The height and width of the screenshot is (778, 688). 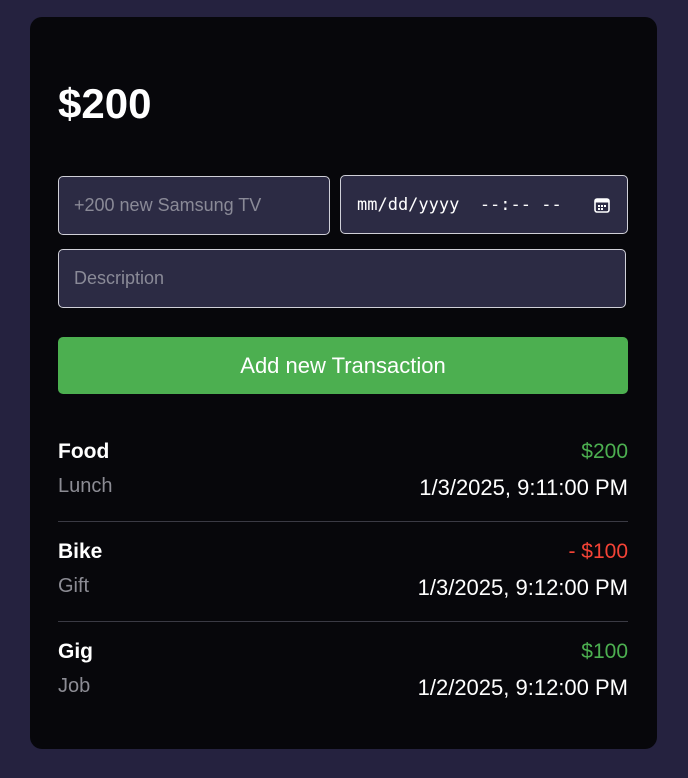 What do you see at coordinates (342, 278) in the screenshot?
I see `description-input` at bounding box center [342, 278].